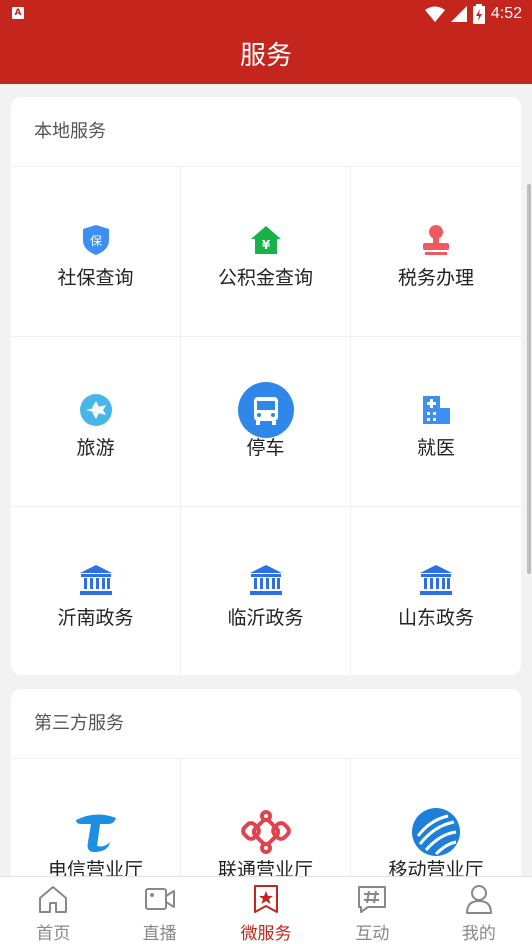 This screenshot has width=532, height=944. I want to click on tab-label: 互动, so click(372, 934).